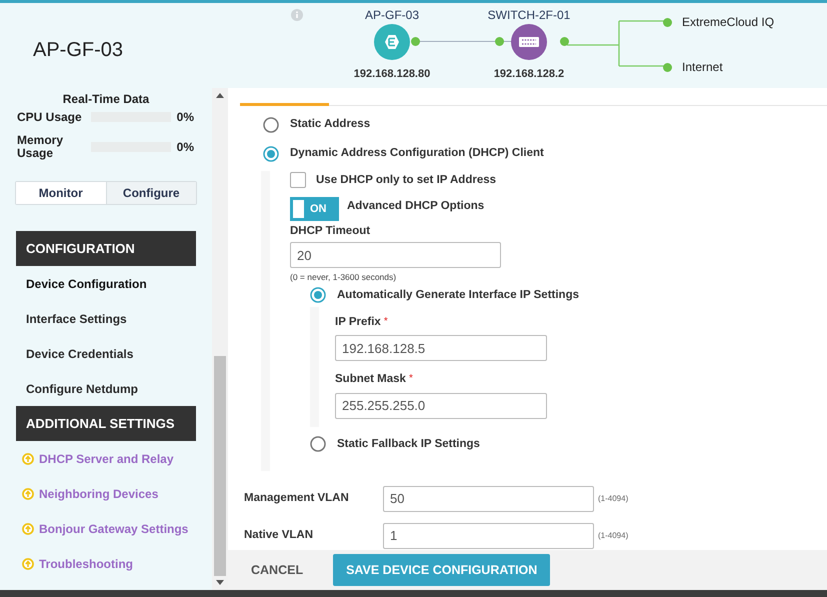 This screenshot has height=597, width=827. I want to click on nav-link: Neighboring Devices, so click(98, 493).